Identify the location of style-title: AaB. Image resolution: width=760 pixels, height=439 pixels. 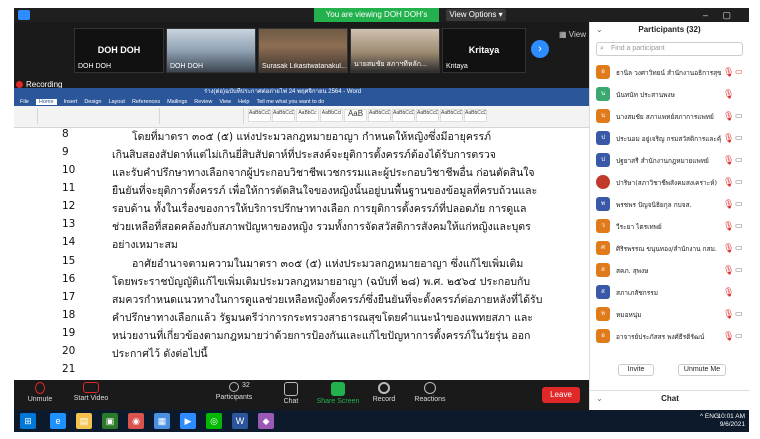
(355, 115).